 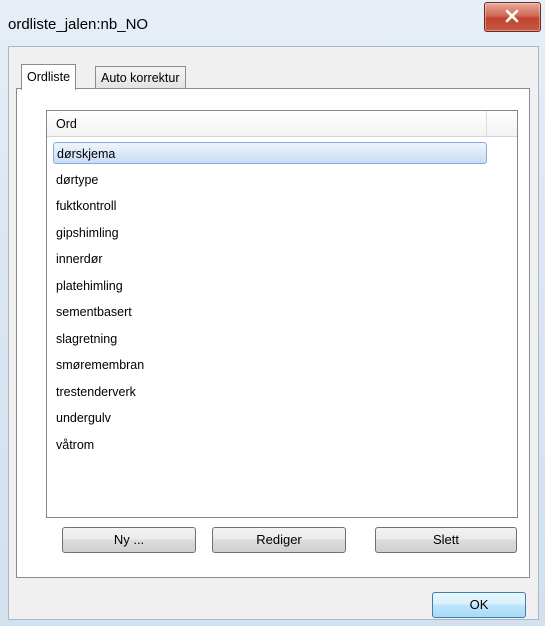 I want to click on close-x-icon, so click(x=512, y=16).